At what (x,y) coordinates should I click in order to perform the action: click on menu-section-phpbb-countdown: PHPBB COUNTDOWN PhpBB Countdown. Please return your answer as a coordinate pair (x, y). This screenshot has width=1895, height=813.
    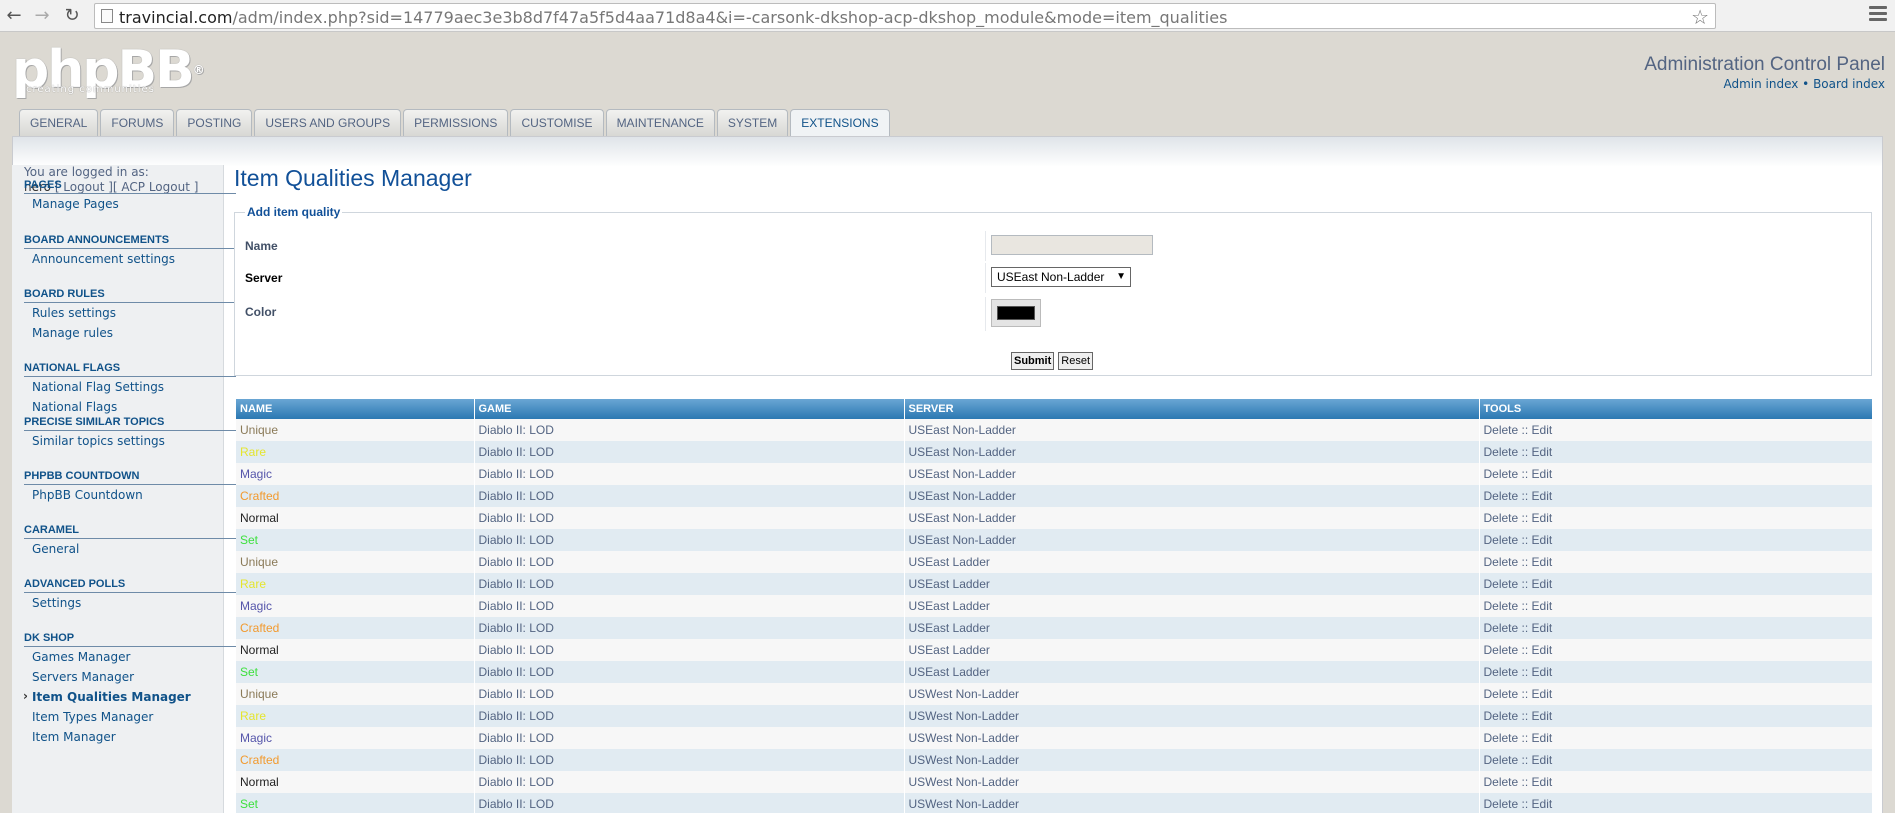
    Looking at the image, I should click on (130, 487).